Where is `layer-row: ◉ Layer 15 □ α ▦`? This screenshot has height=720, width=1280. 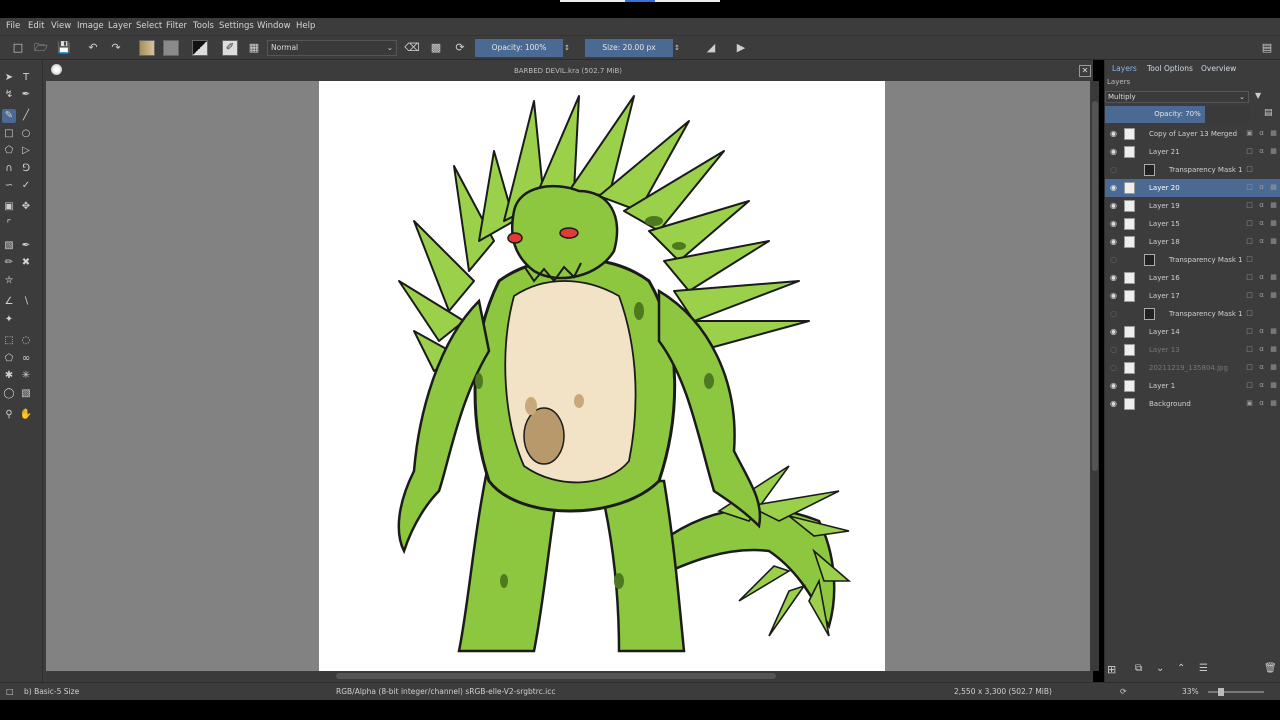
layer-row: ◉ Layer 15 □ α ▦ is located at coordinates (1192, 224).